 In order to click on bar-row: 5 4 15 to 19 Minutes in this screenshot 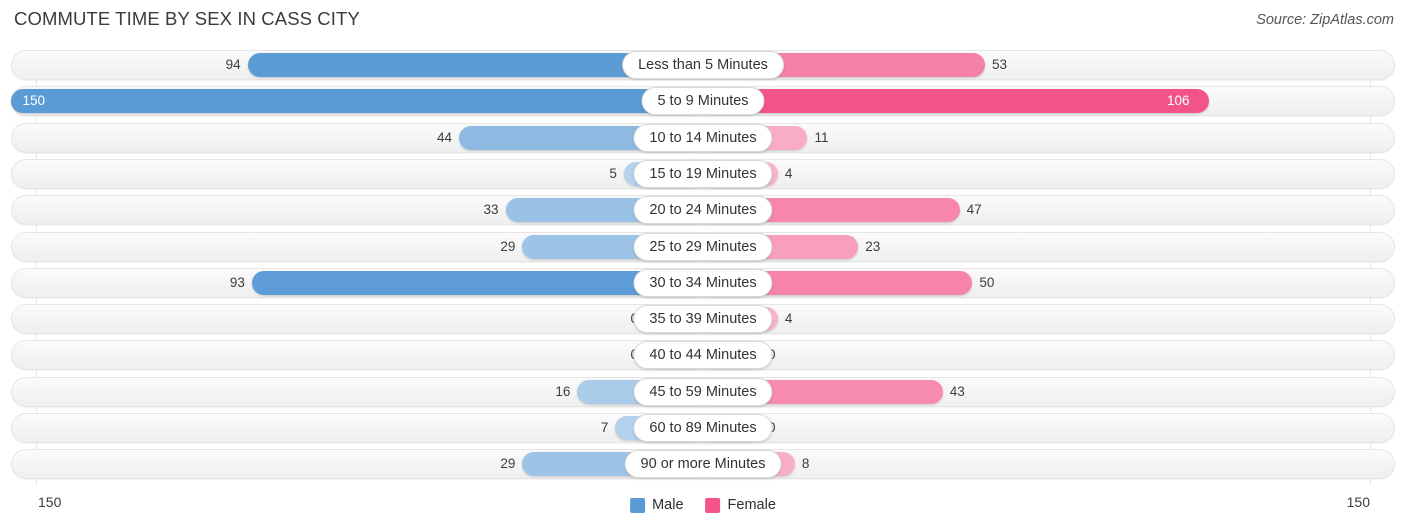, I will do `click(703, 173)`.